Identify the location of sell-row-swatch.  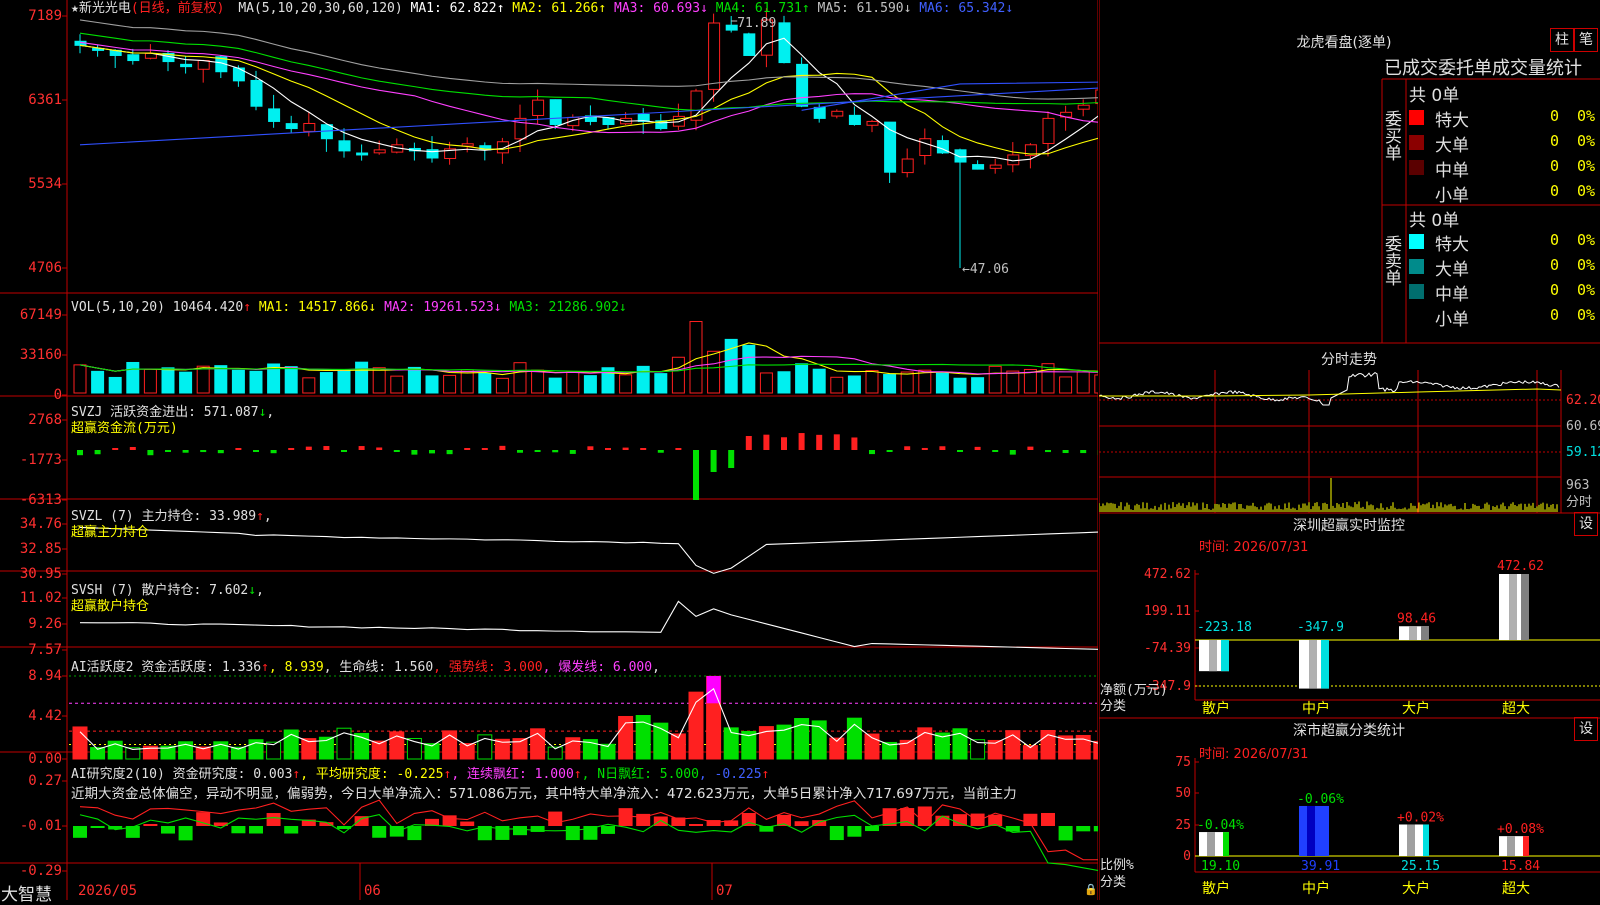
(1416, 241).